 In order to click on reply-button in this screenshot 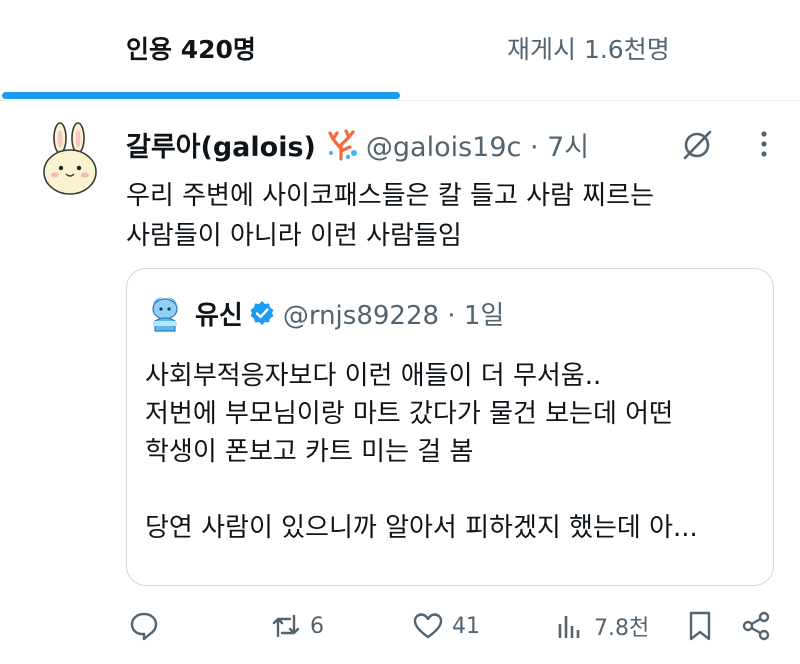, I will do `click(148, 626)`.